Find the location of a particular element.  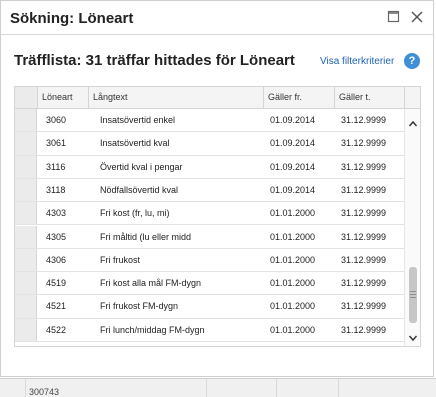

row-selector-header is located at coordinates (26, 97).